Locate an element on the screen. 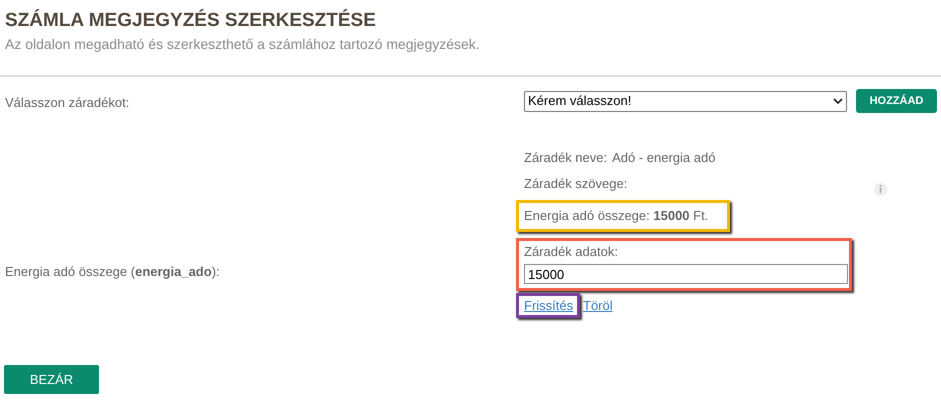 This screenshot has width=941, height=401. clause-data-label: Záradék adatok: is located at coordinates (571, 252).